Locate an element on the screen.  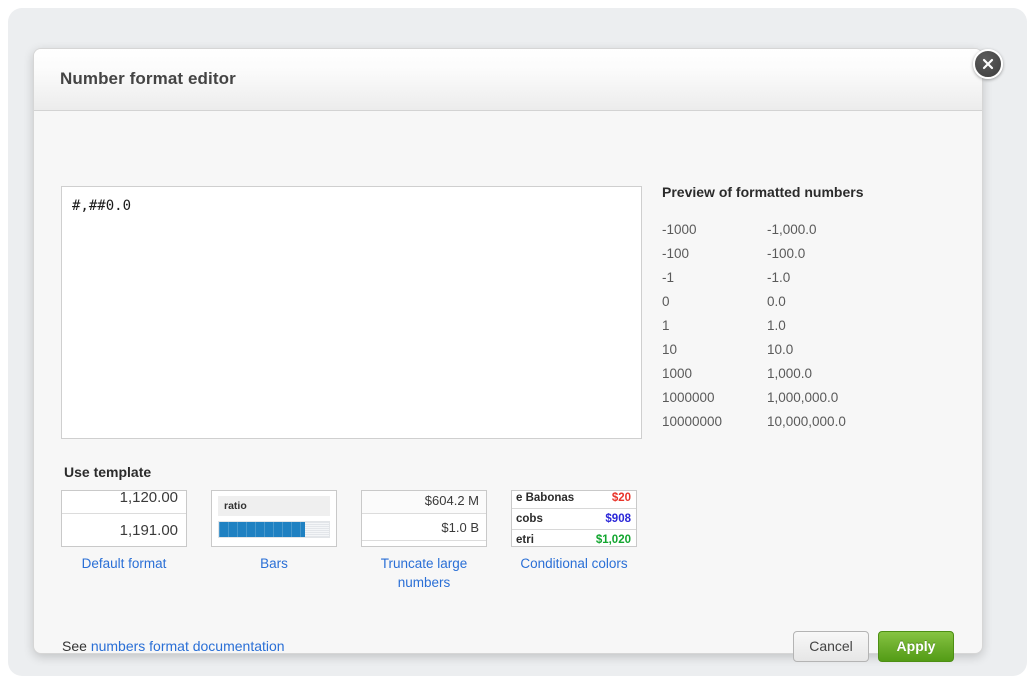
template-label: Truncate large numbers is located at coordinates (424, 574).